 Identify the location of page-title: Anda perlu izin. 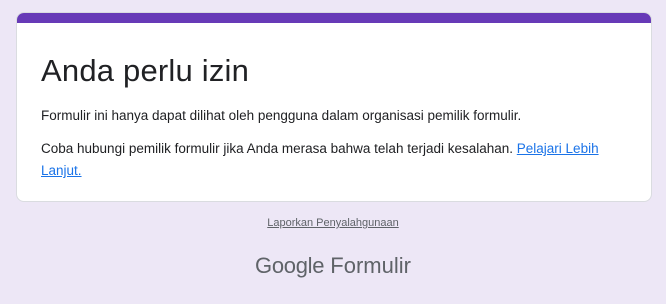
(145, 70).